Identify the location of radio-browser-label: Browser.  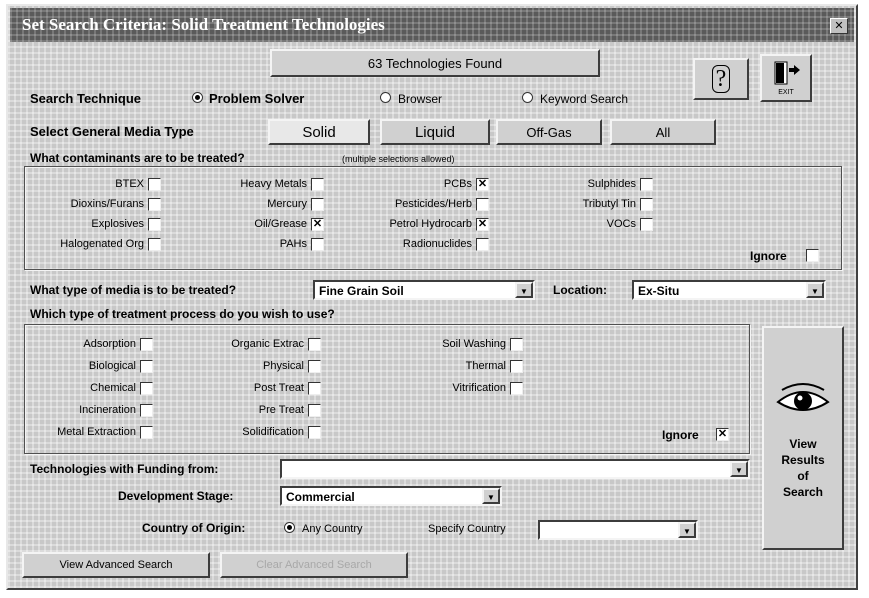
(420, 99).